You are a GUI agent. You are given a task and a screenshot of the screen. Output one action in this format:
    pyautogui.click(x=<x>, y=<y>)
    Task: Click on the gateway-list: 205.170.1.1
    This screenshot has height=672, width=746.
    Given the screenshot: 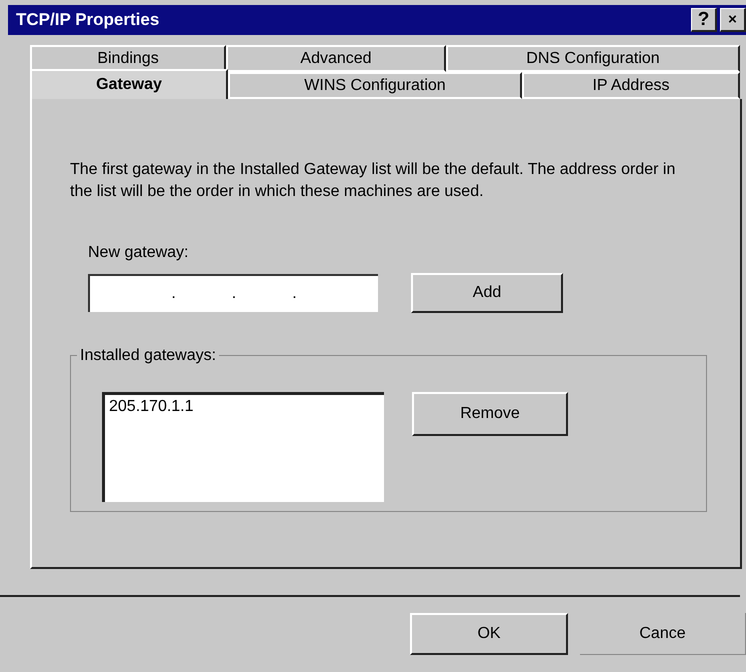 What is the action you would take?
    pyautogui.click(x=243, y=447)
    